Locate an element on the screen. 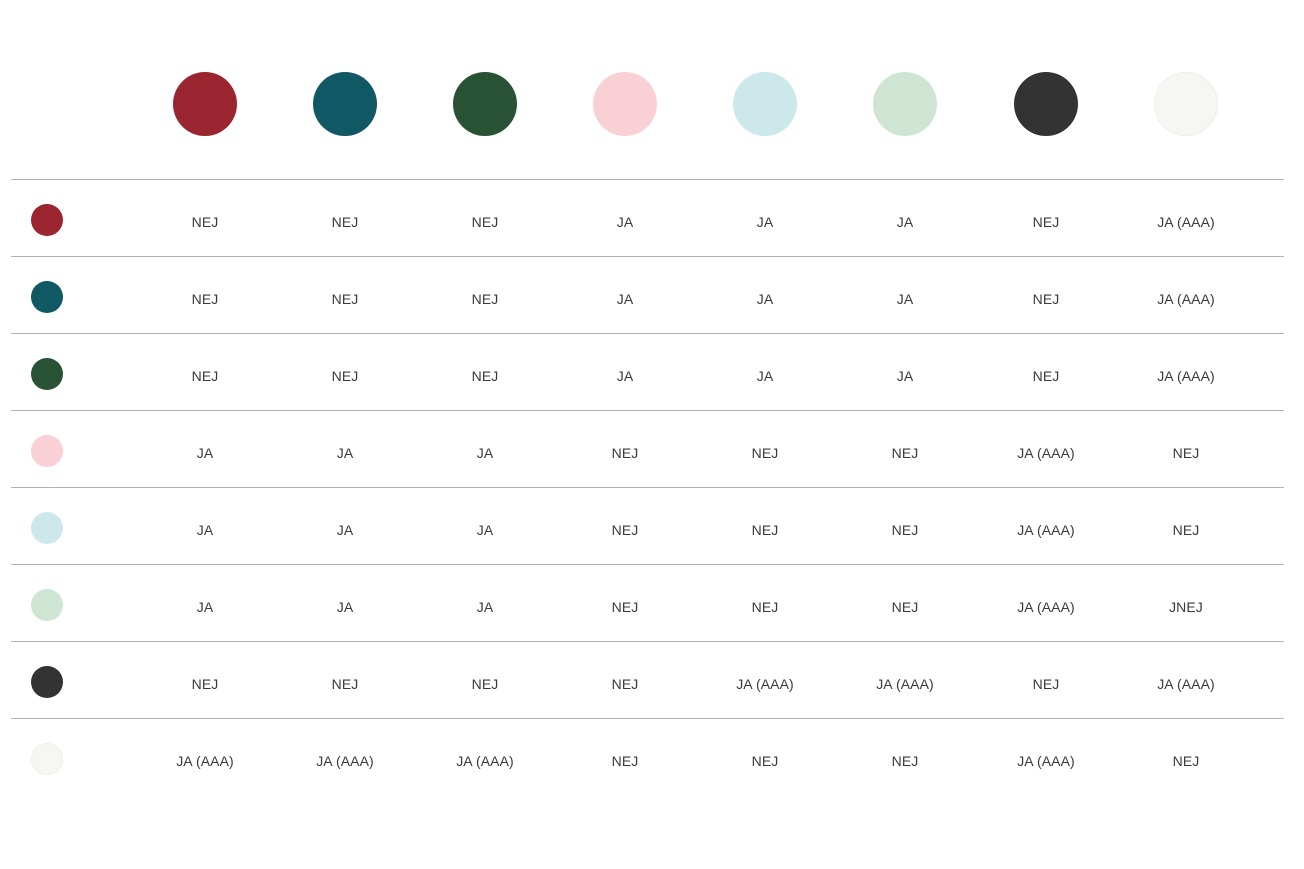 Image resolution: width=1304 pixels, height=869 pixels. header-color-swatches is located at coordinates (652, 105).